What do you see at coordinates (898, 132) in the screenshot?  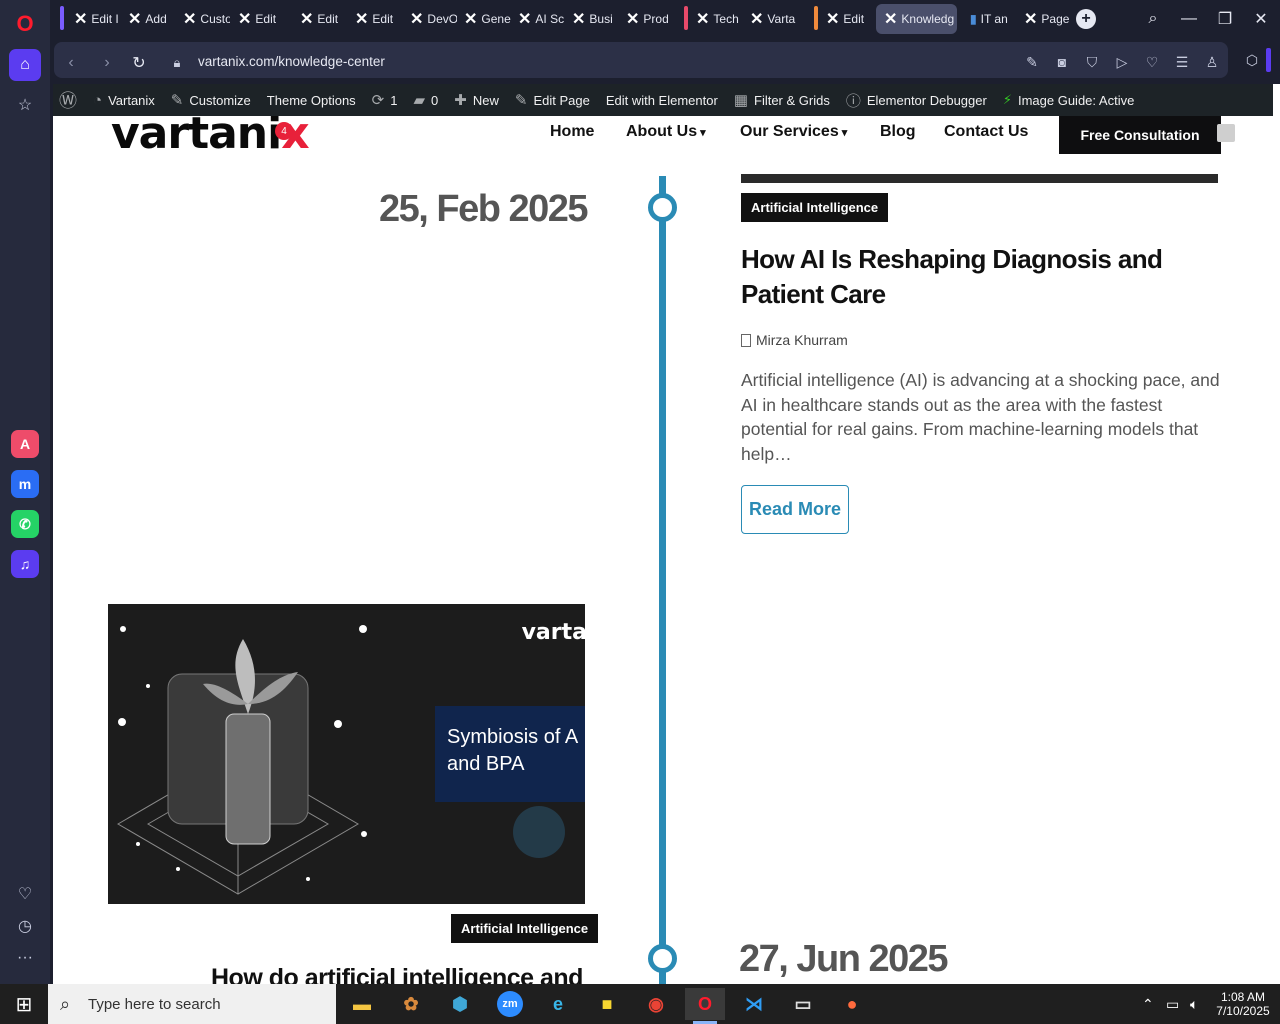 I see `nav-blog: Blog` at bounding box center [898, 132].